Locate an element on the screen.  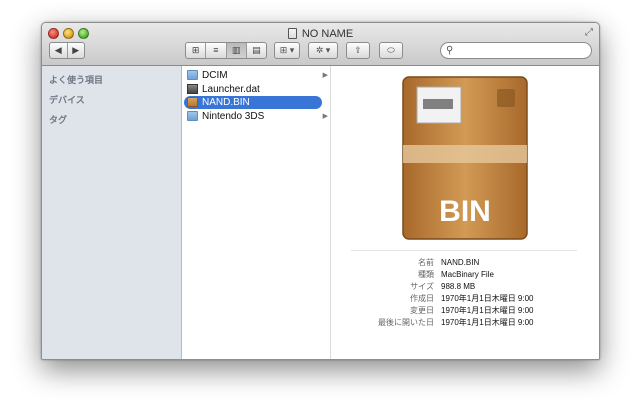
sidebar-section-tags: タグ is located at coordinates (58, 119).